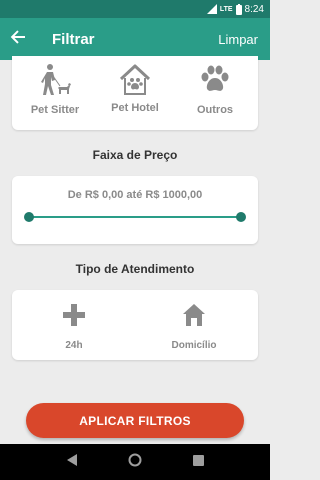  I want to click on triangle-back-icon, so click(71, 462).